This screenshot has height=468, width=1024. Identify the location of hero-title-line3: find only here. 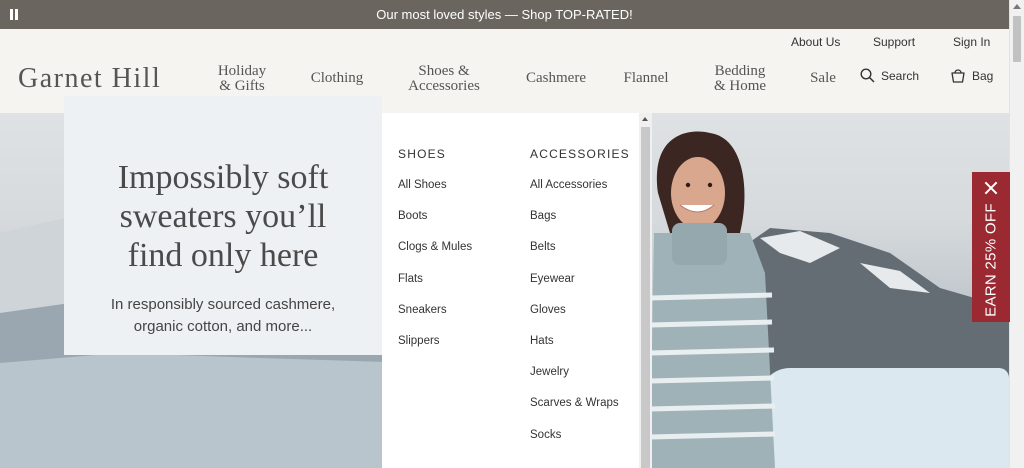
(223, 255).